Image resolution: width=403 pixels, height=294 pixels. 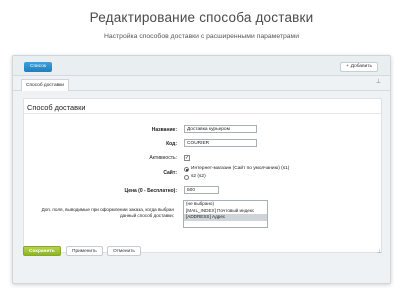 I want to click on add-button: + Добавить, so click(x=358, y=67).